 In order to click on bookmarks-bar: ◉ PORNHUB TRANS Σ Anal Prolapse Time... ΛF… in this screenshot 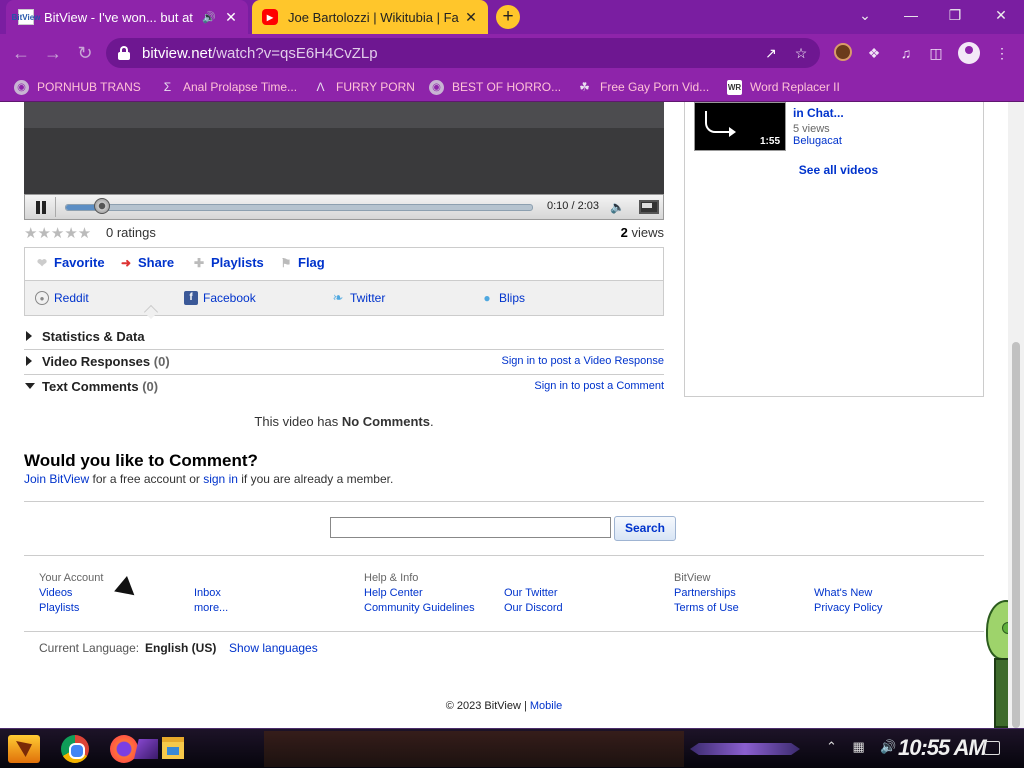, I will do `click(512, 87)`.